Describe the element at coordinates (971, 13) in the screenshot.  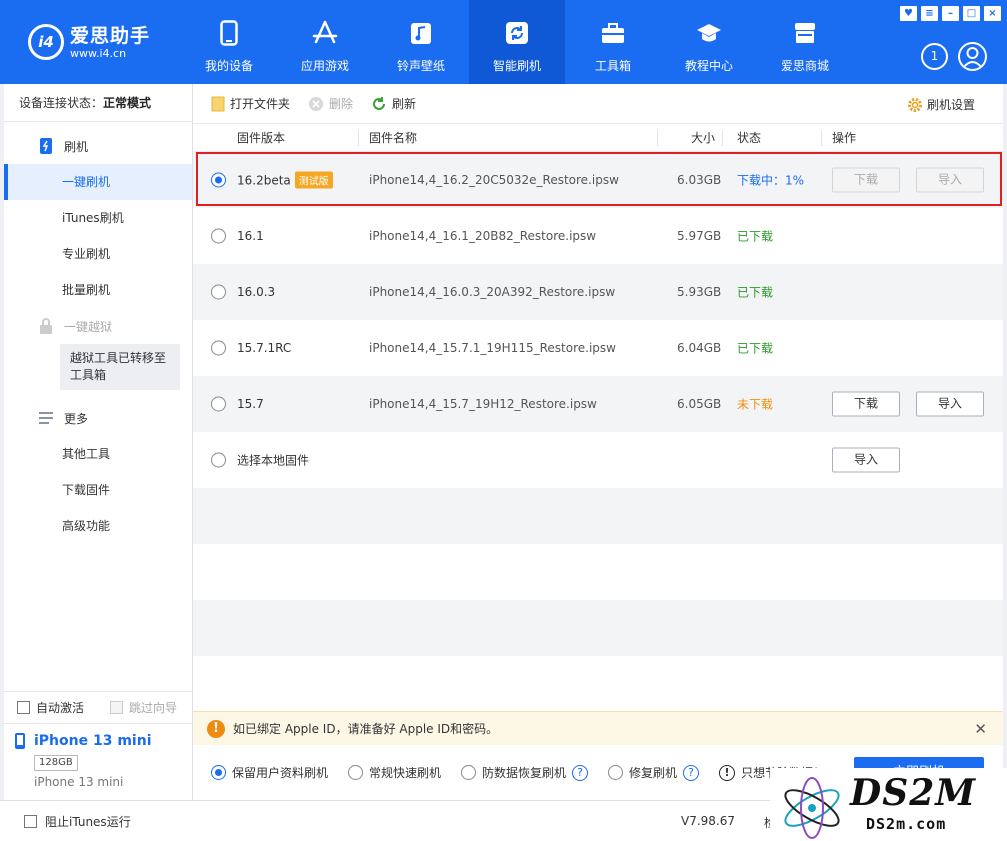
I see `maximize-icon: □` at that location.